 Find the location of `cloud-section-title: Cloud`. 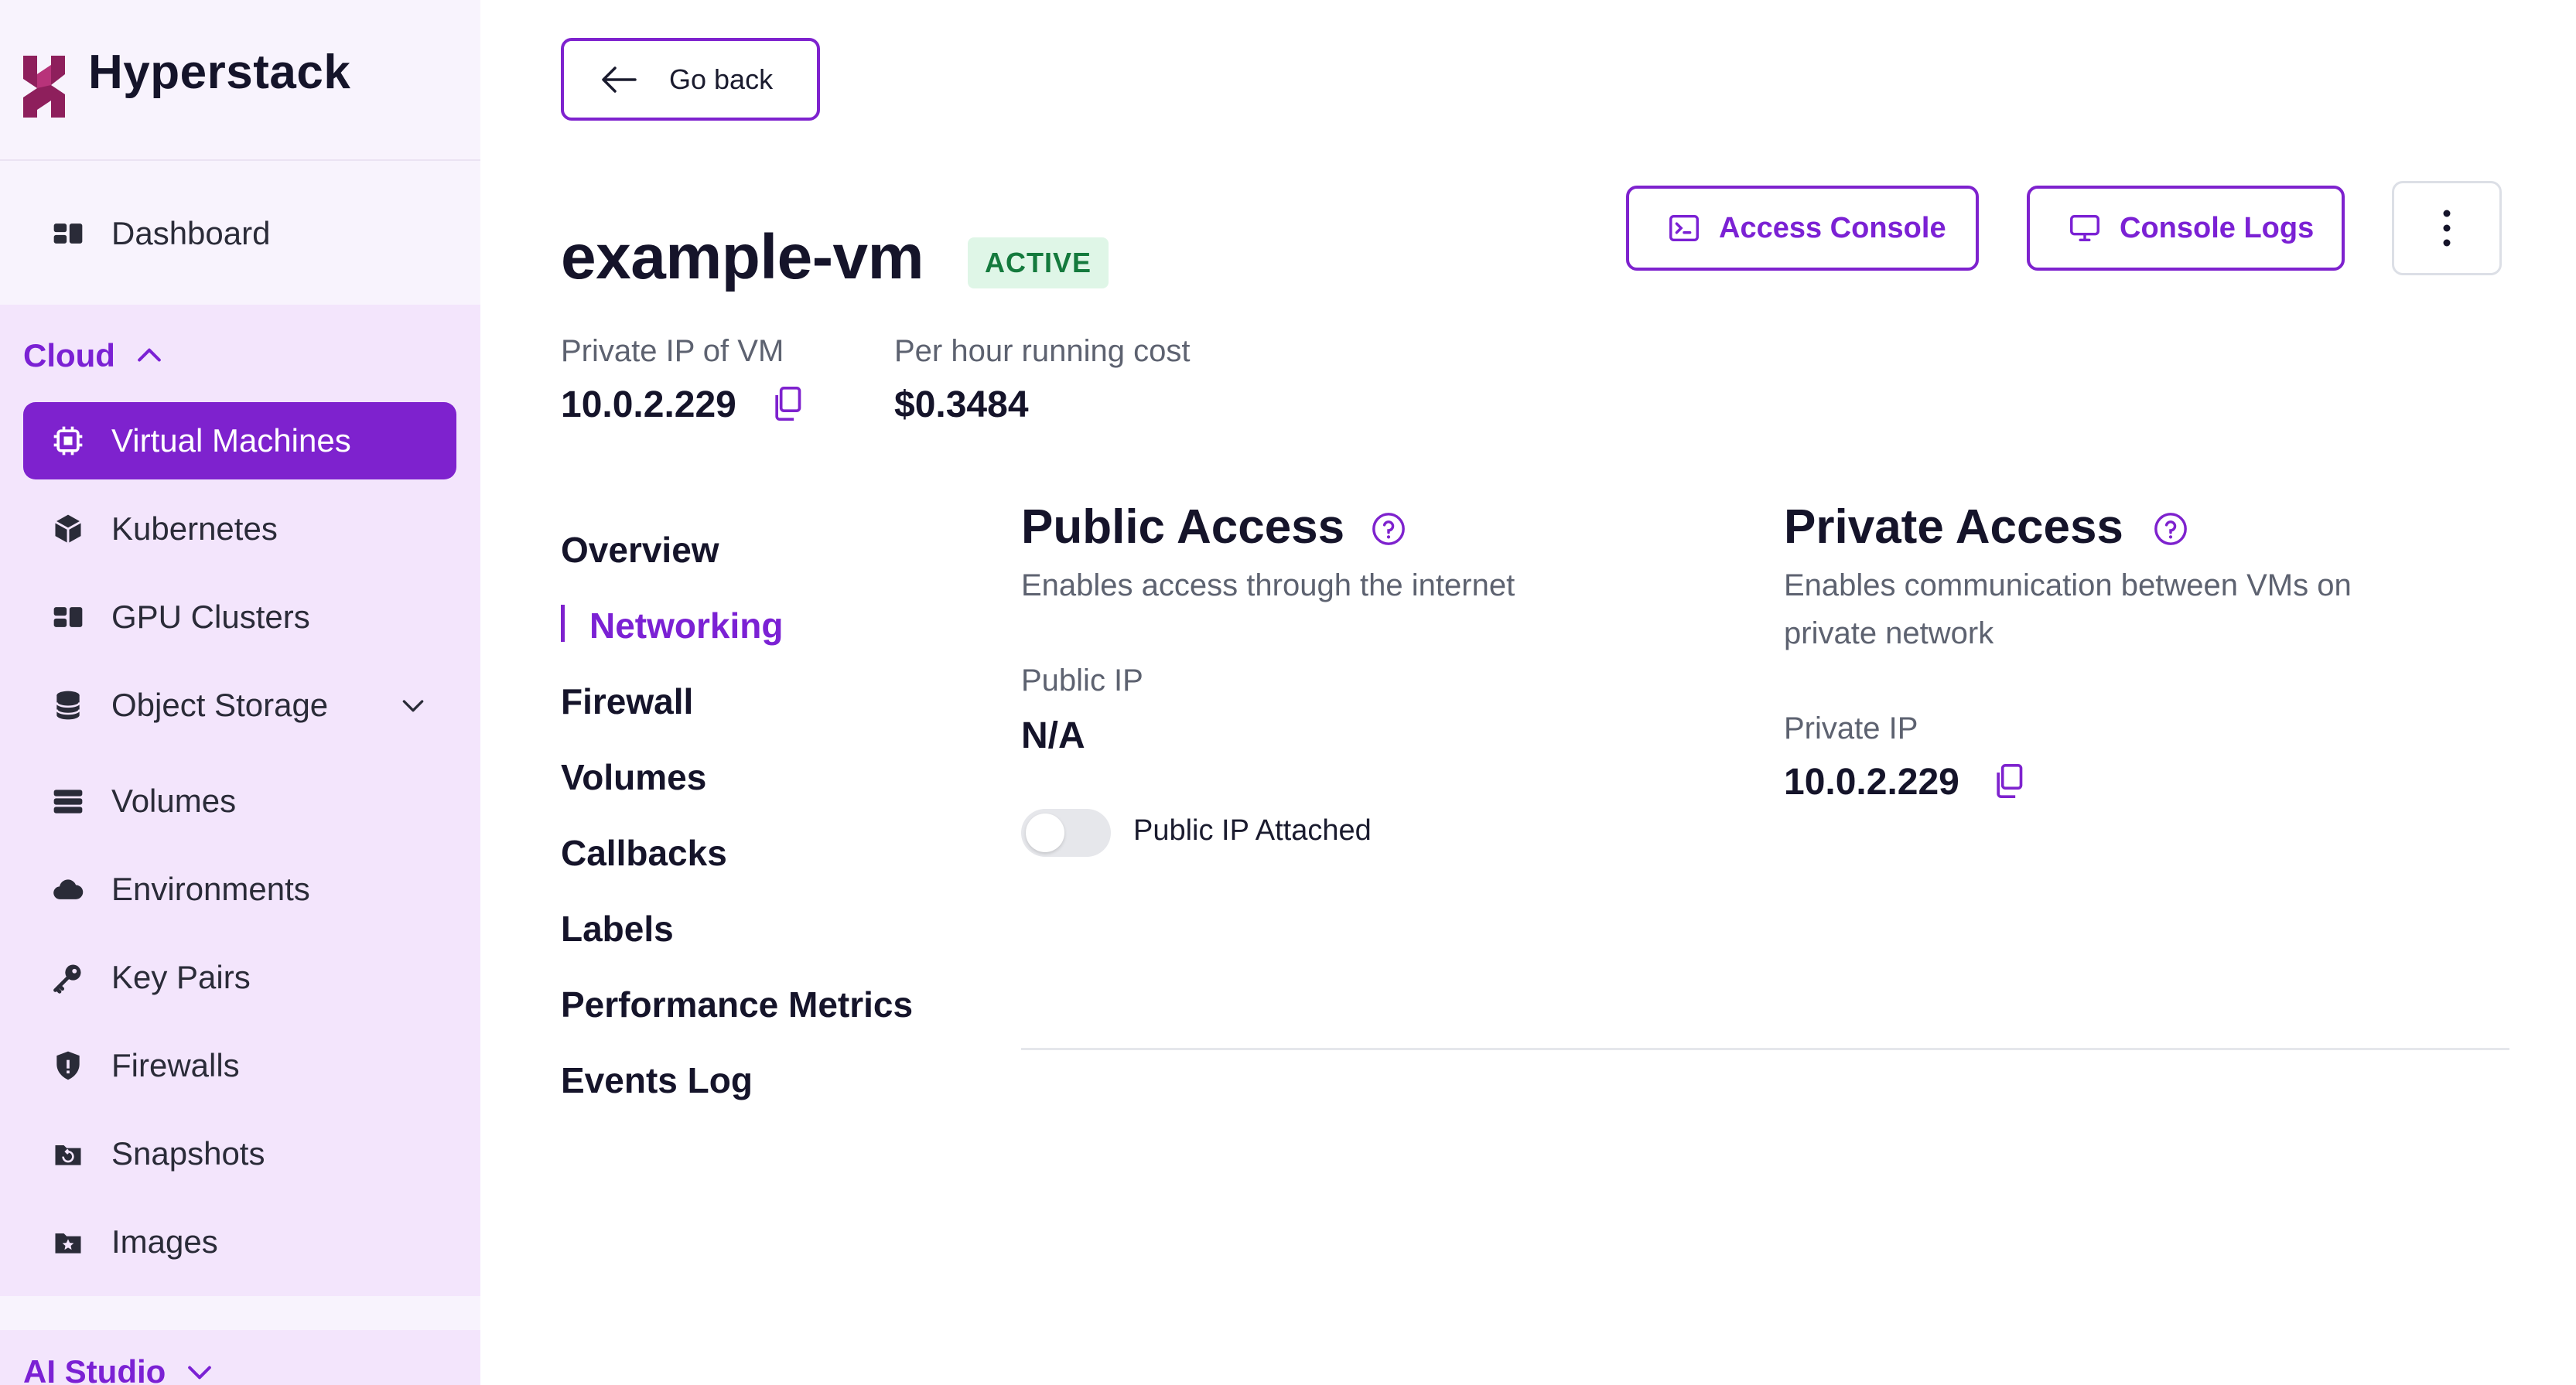

cloud-section-title: Cloud is located at coordinates (69, 355).